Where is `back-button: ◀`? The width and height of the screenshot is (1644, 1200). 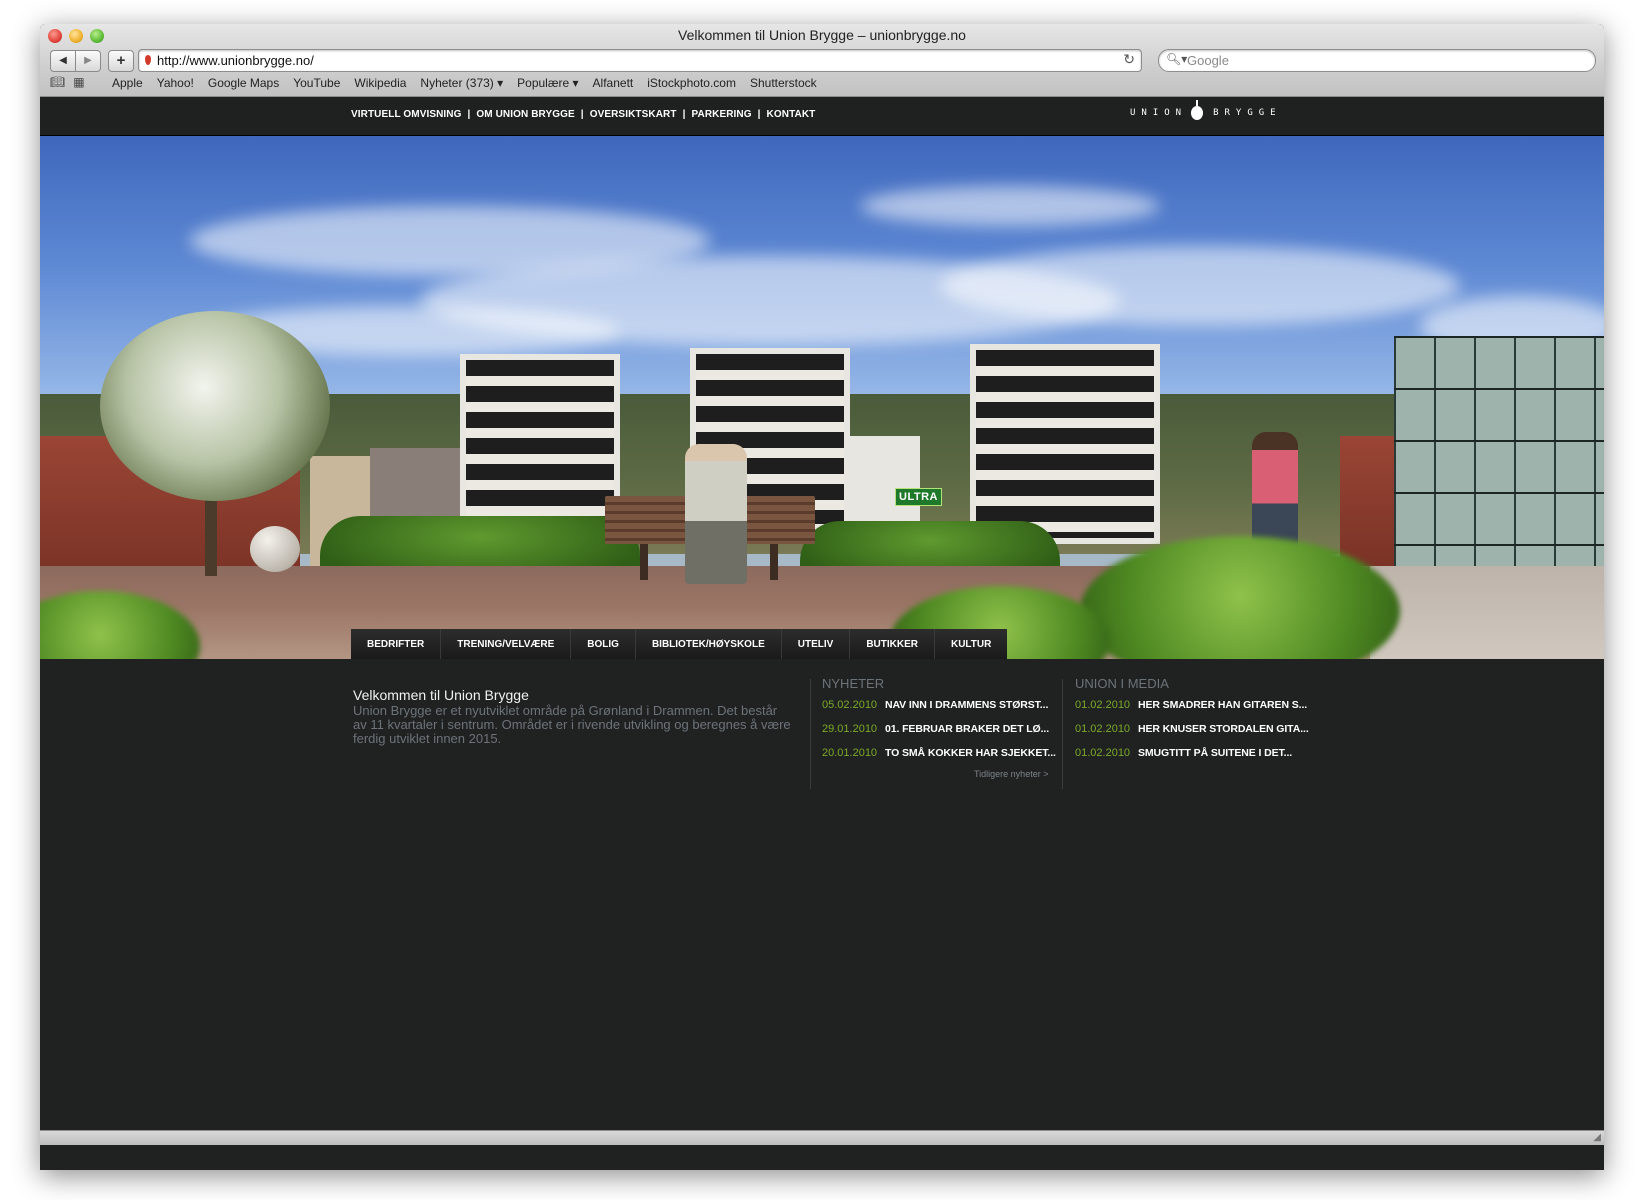 back-button: ◀ is located at coordinates (63, 61).